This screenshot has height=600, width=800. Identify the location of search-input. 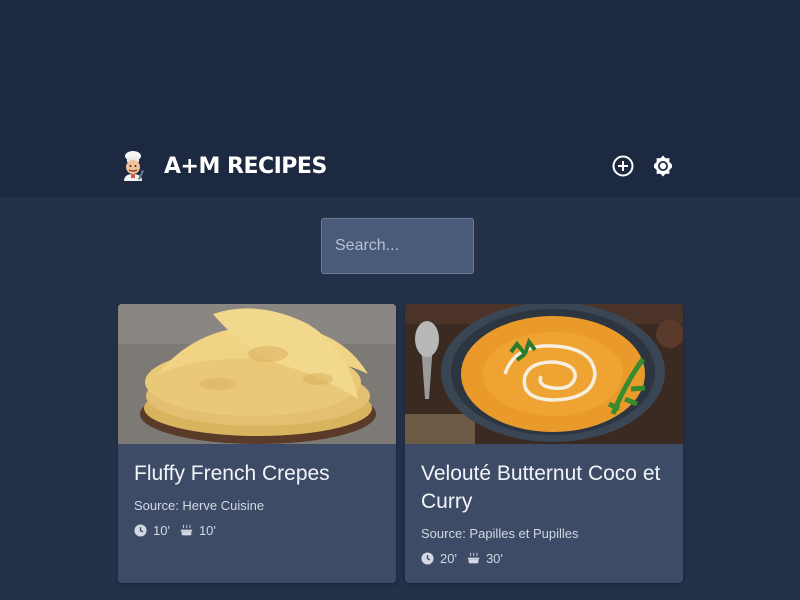
(397, 246).